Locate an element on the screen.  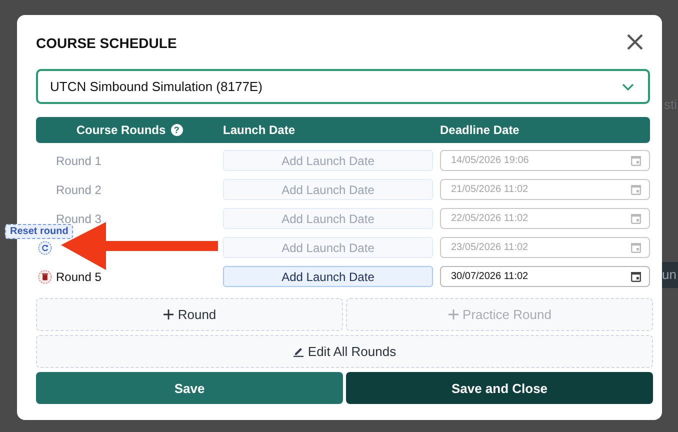
deadline-date-value: 22/05/2026 11:02 is located at coordinates (489, 218).